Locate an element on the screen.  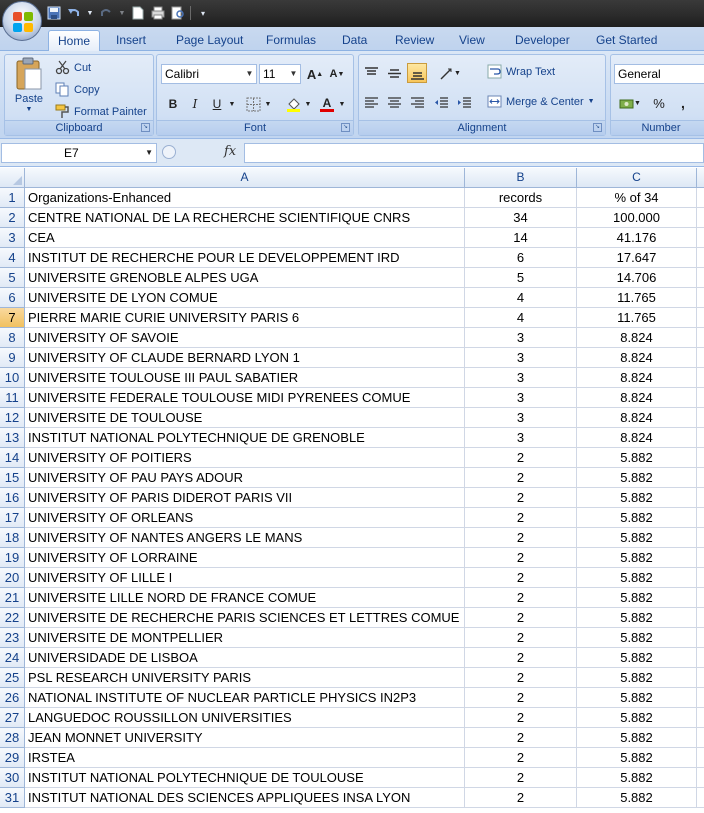
undo-icon is located at coordinates (74, 13).